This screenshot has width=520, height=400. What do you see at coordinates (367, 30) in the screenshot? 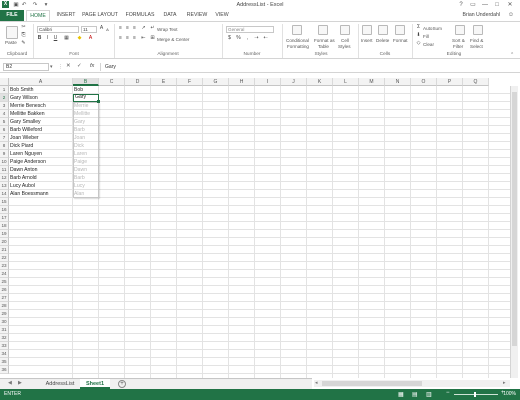
I see `insert-cells-icon` at bounding box center [367, 30].